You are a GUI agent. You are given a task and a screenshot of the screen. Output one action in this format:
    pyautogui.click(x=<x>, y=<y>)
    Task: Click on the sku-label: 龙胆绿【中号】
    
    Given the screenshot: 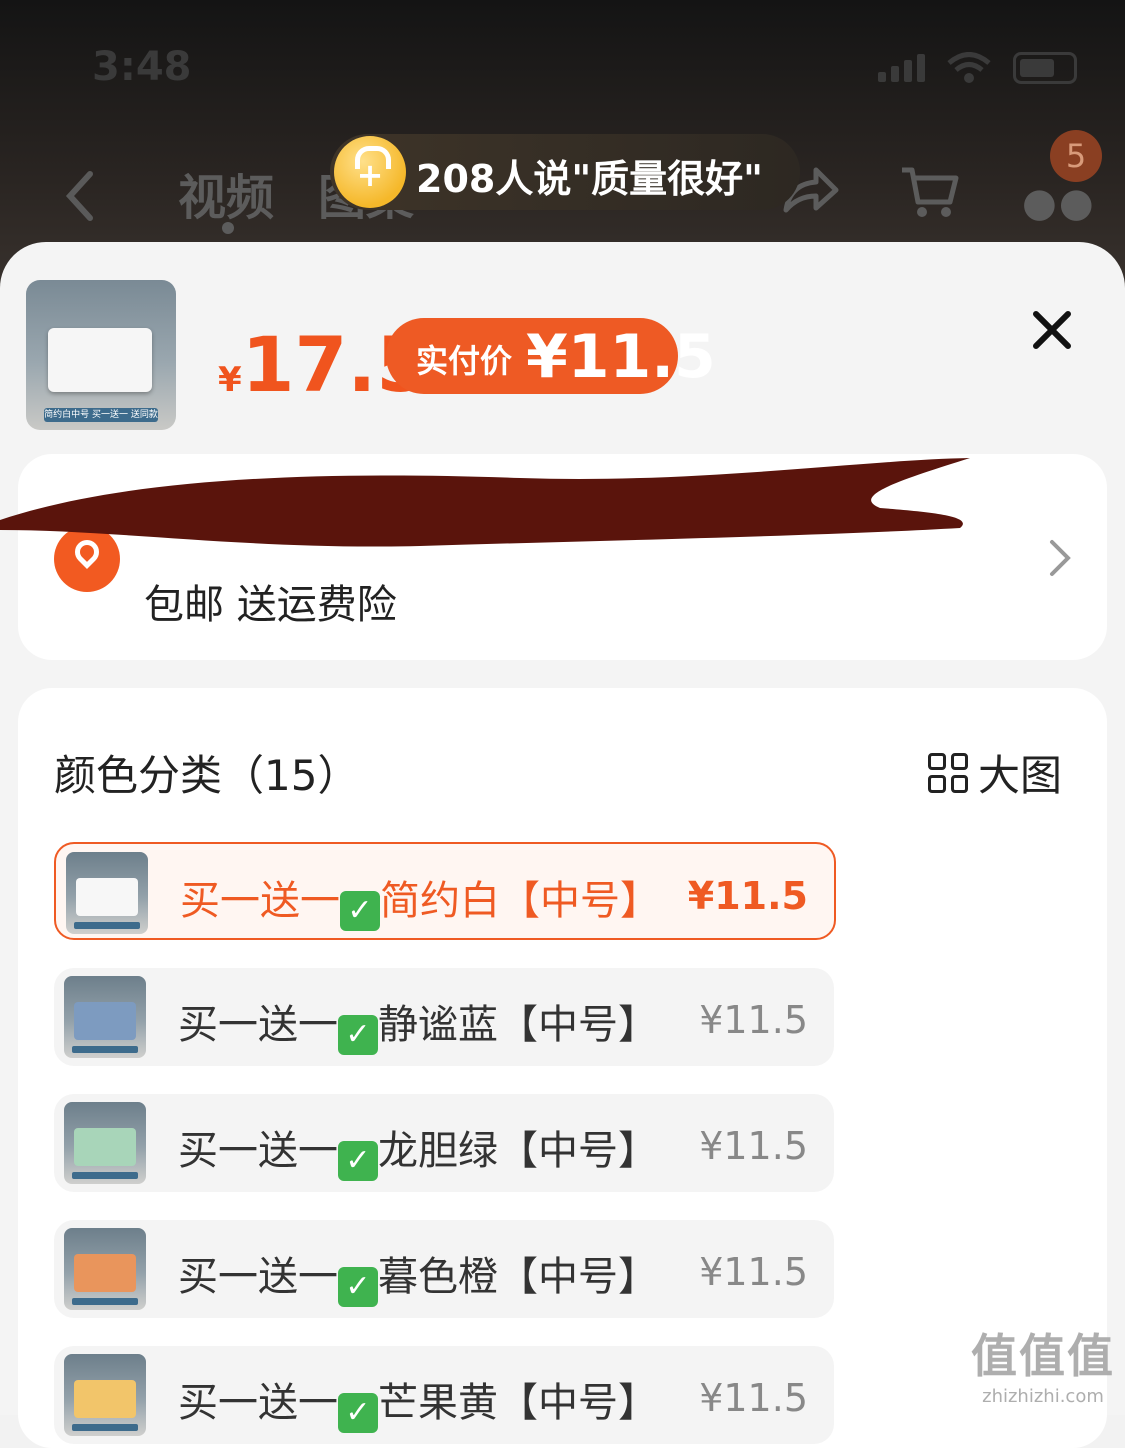 What is the action you would take?
    pyautogui.click(x=518, y=1151)
    